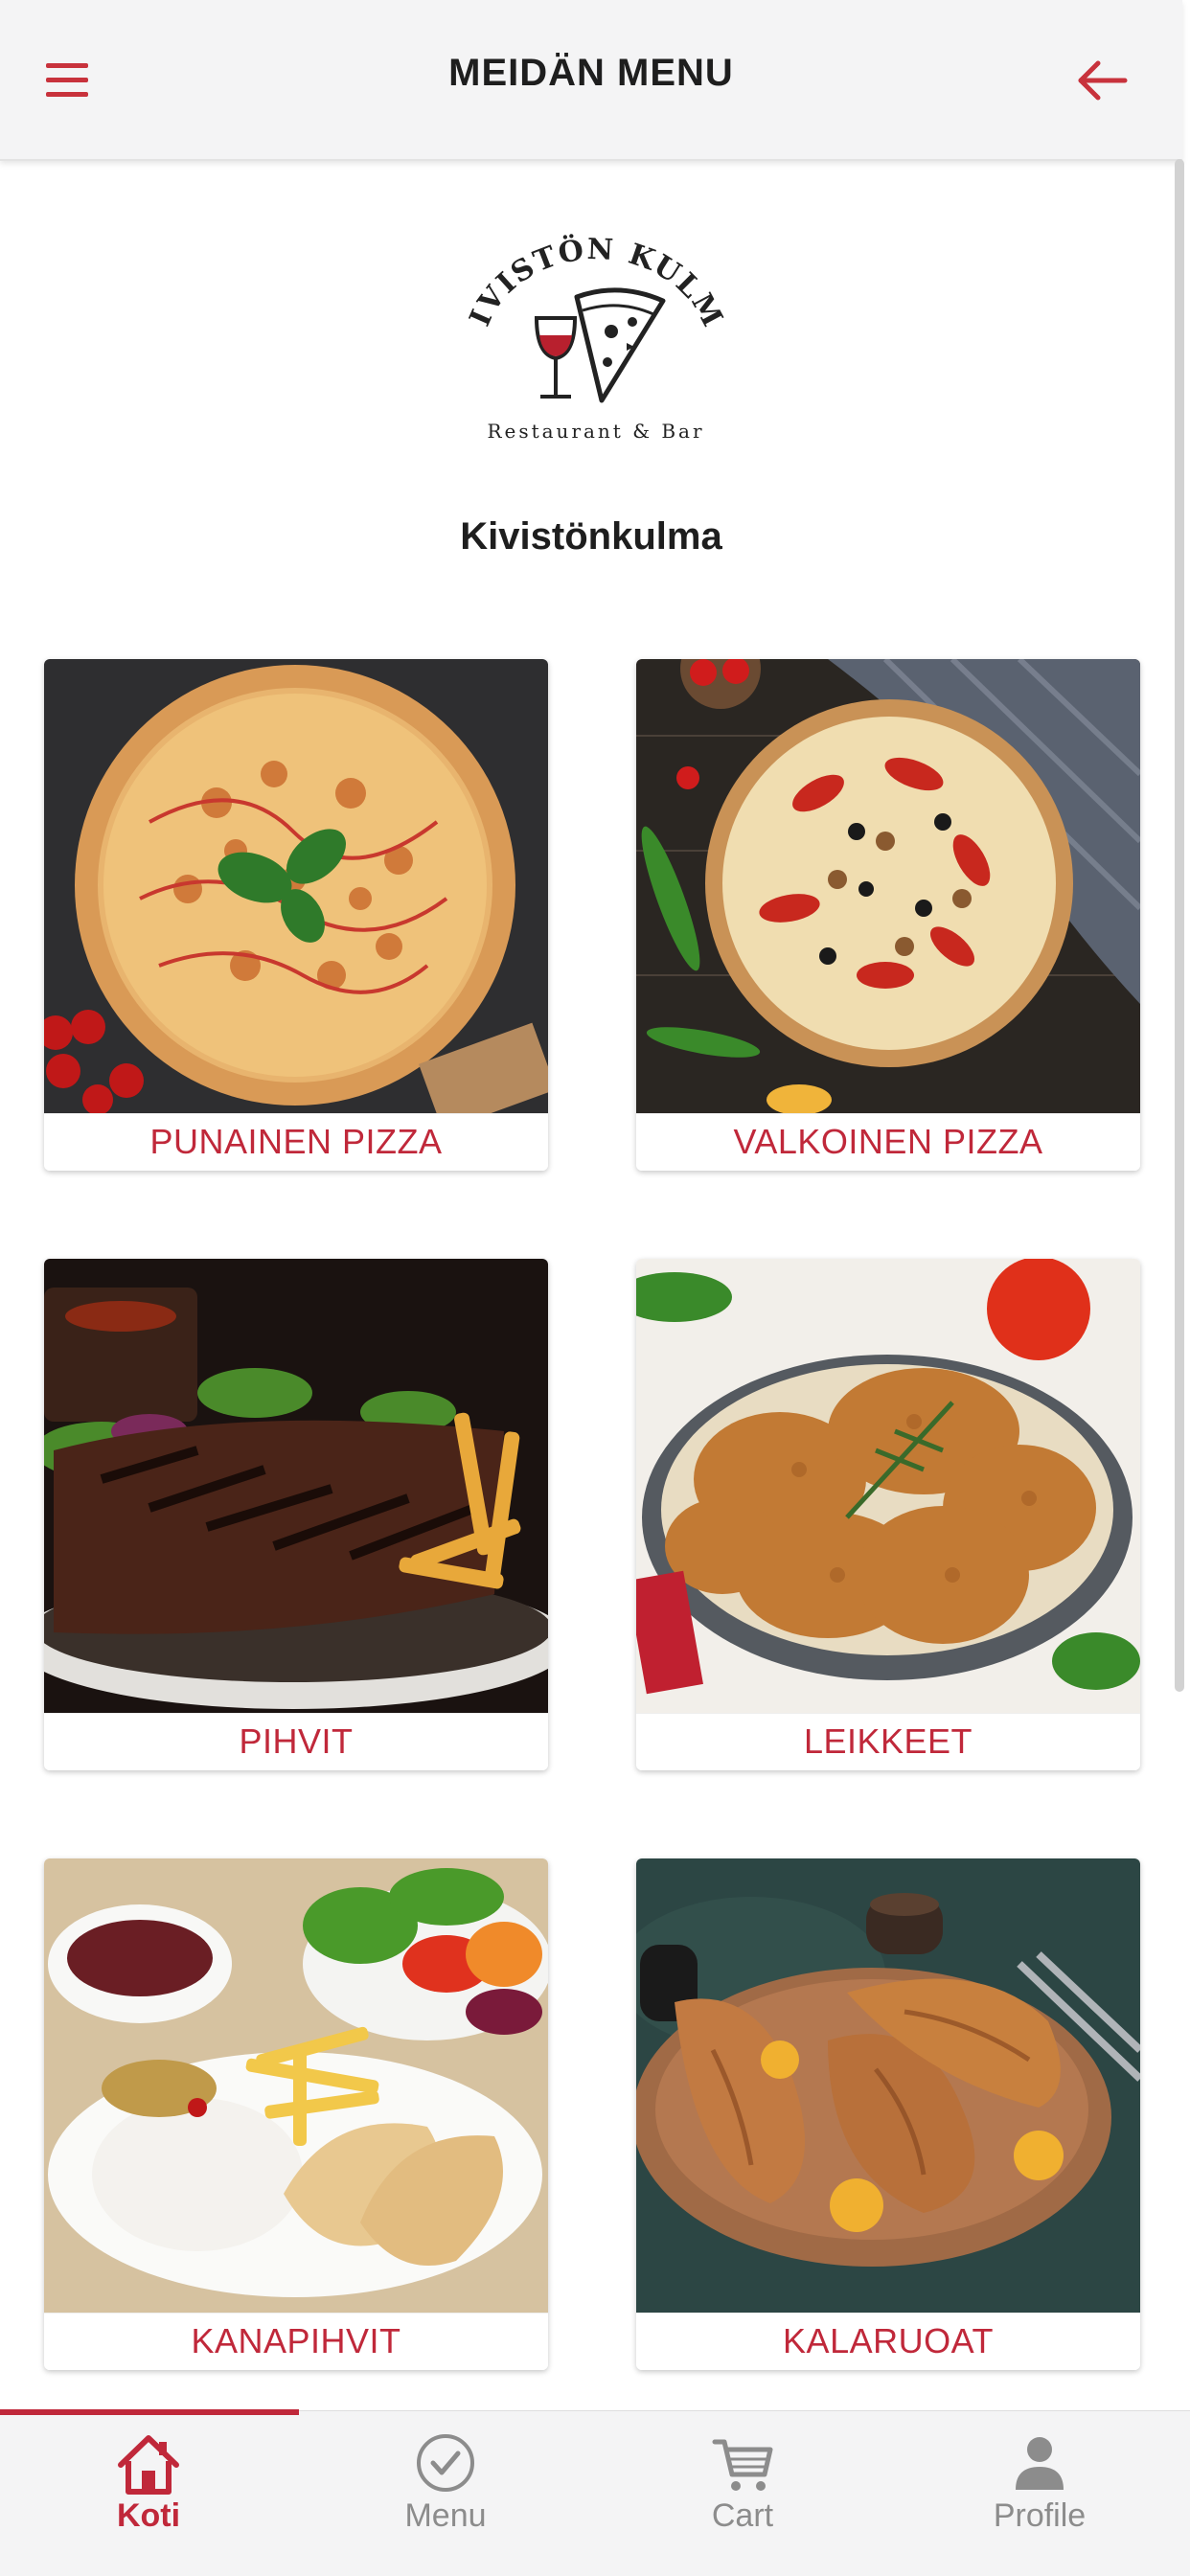  What do you see at coordinates (296, 2085) in the screenshot?
I see `chicken-fillet-plate-photo` at bounding box center [296, 2085].